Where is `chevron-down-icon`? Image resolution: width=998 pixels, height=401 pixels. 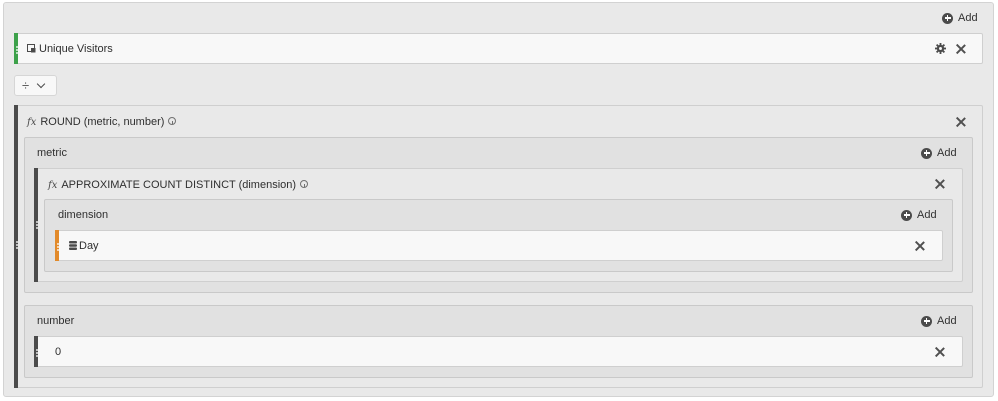
chevron-down-icon is located at coordinates (41, 84).